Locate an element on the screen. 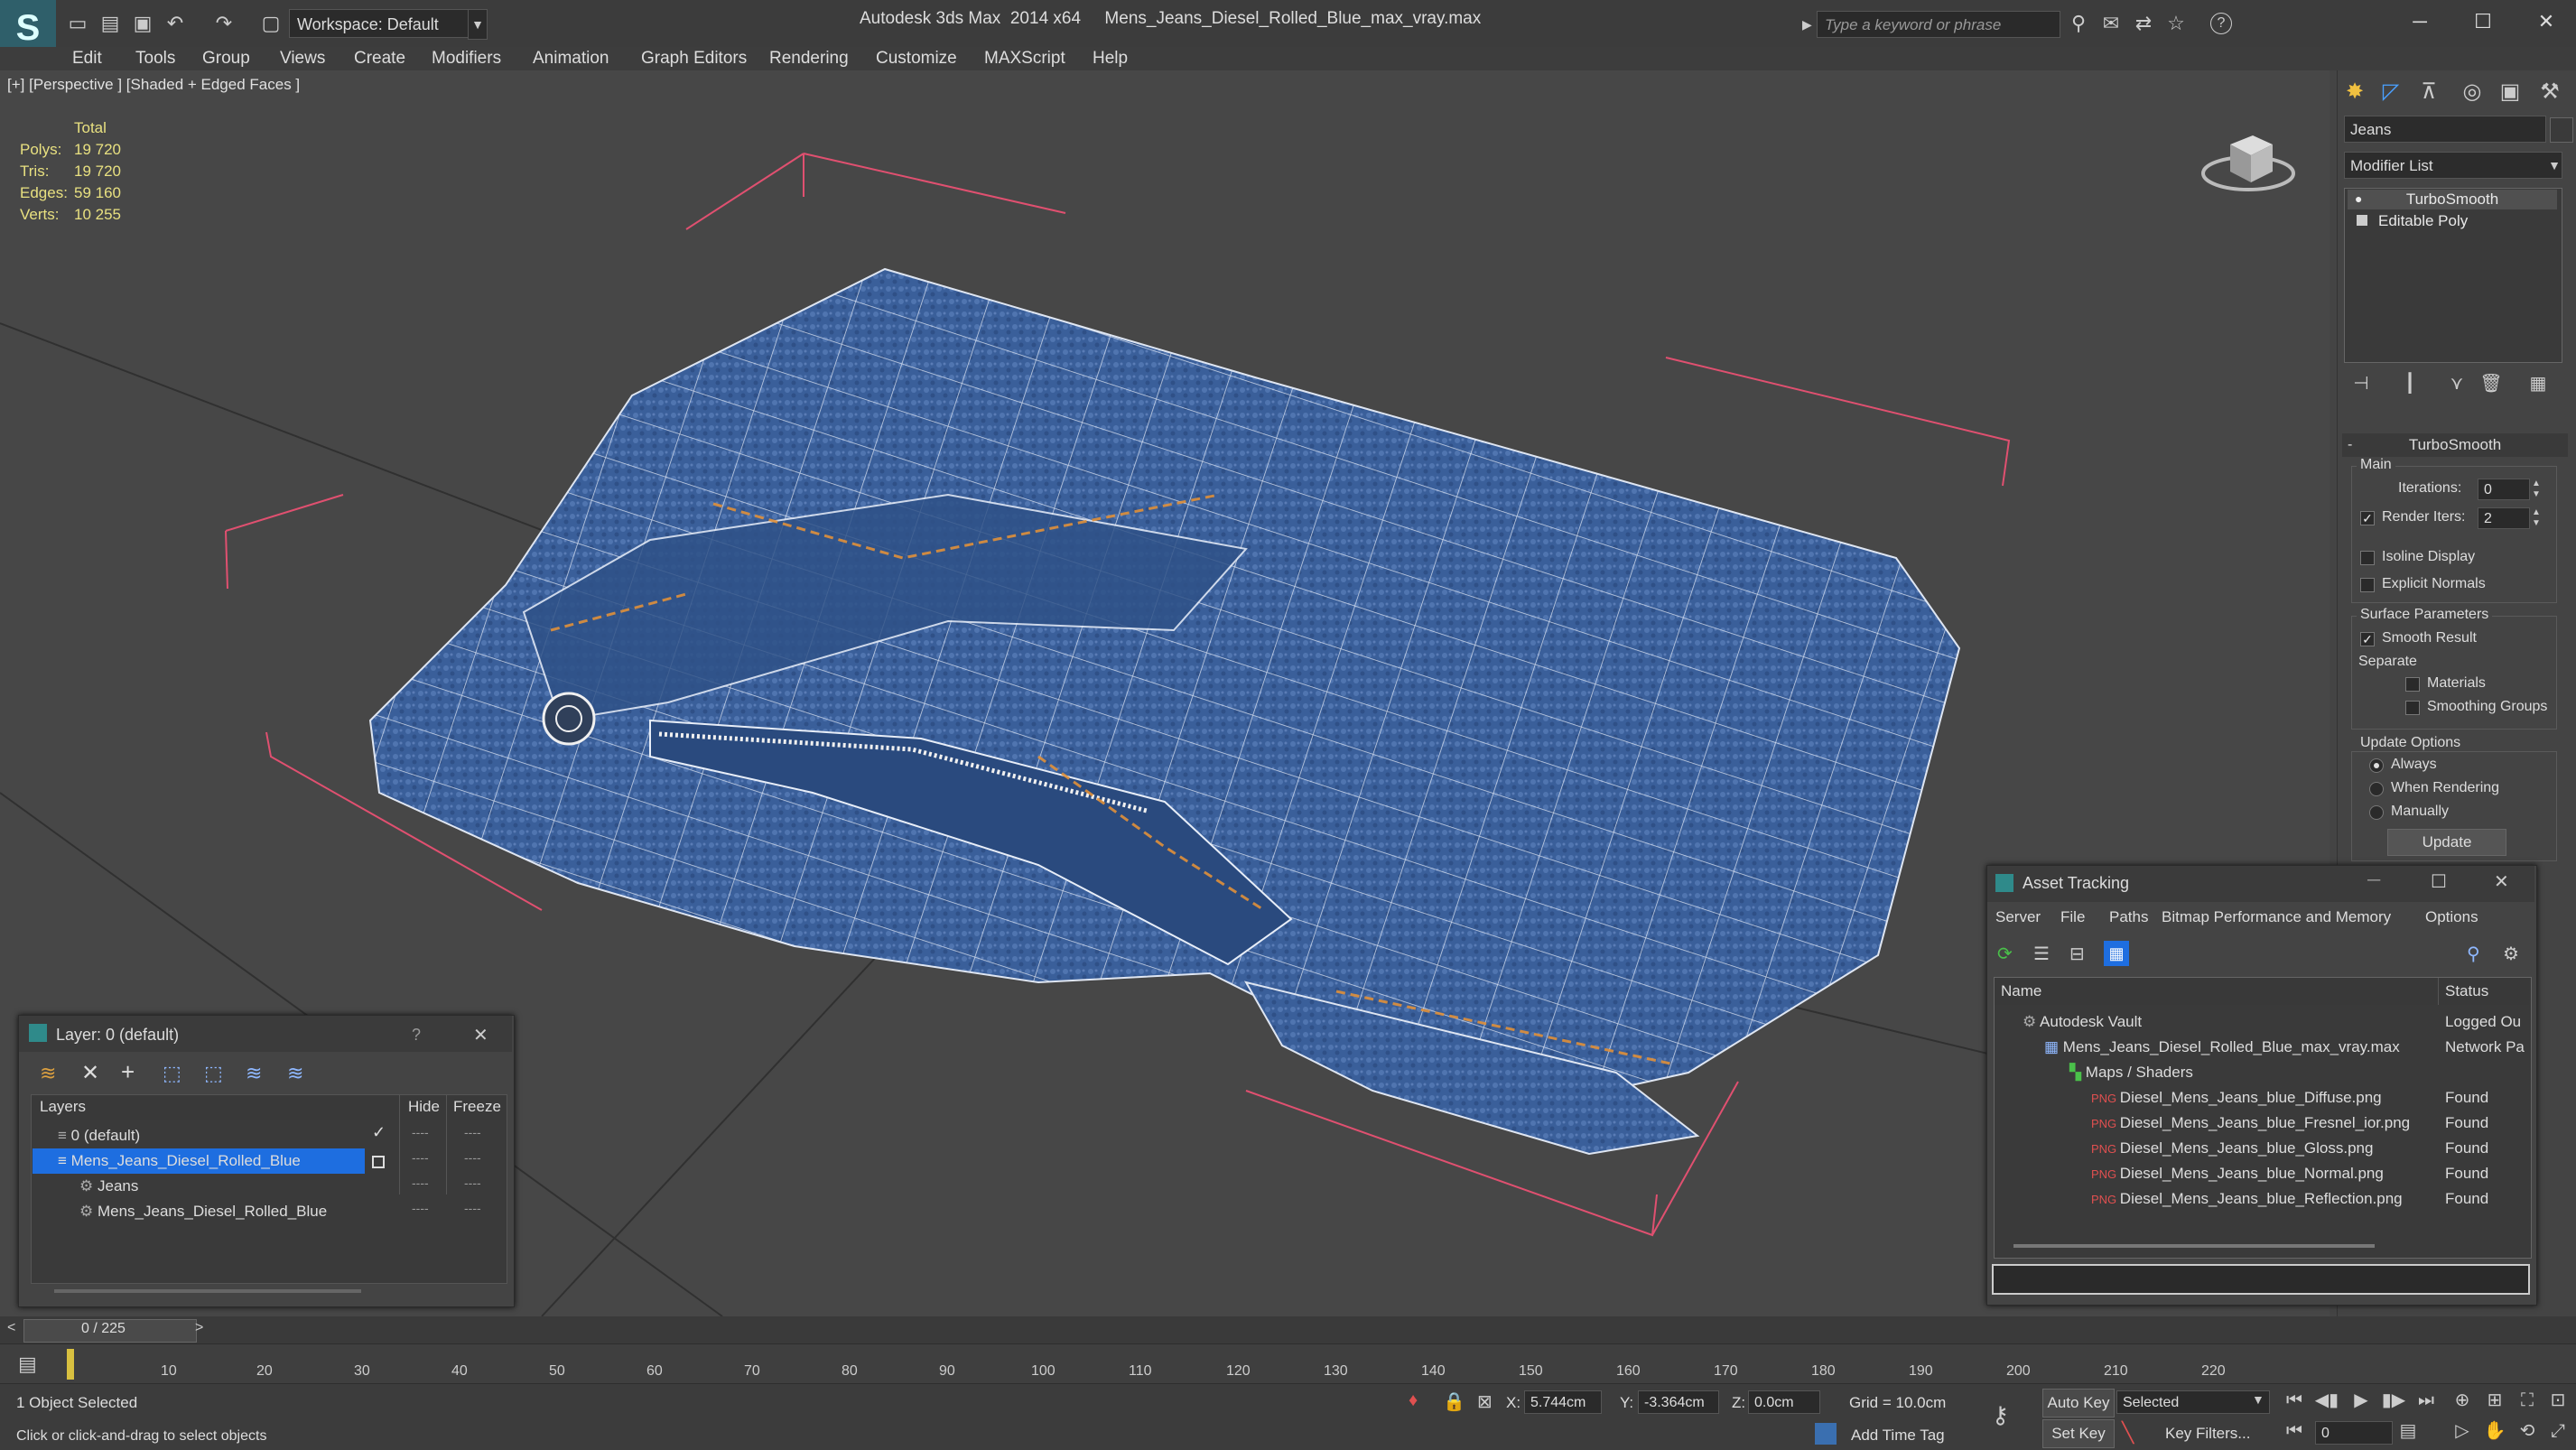  asset-path-field is located at coordinates (2261, 1279).